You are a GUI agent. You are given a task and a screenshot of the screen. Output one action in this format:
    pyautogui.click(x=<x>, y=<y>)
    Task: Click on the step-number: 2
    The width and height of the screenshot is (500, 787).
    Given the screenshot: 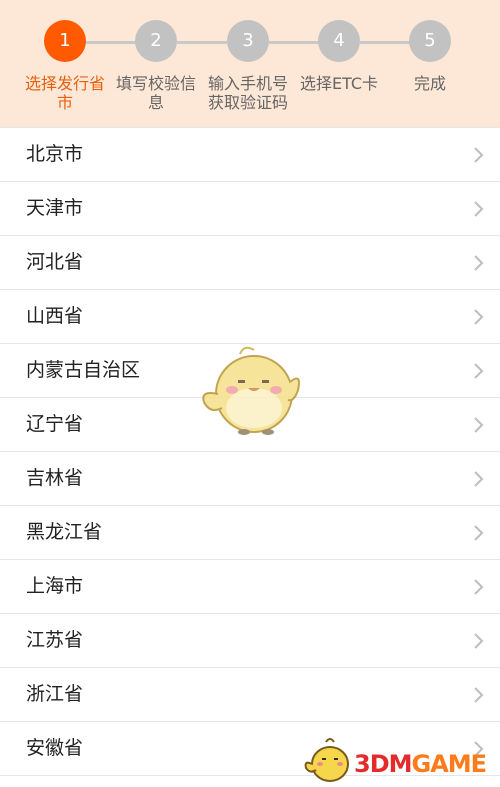 What is the action you would take?
    pyautogui.click(x=156, y=41)
    